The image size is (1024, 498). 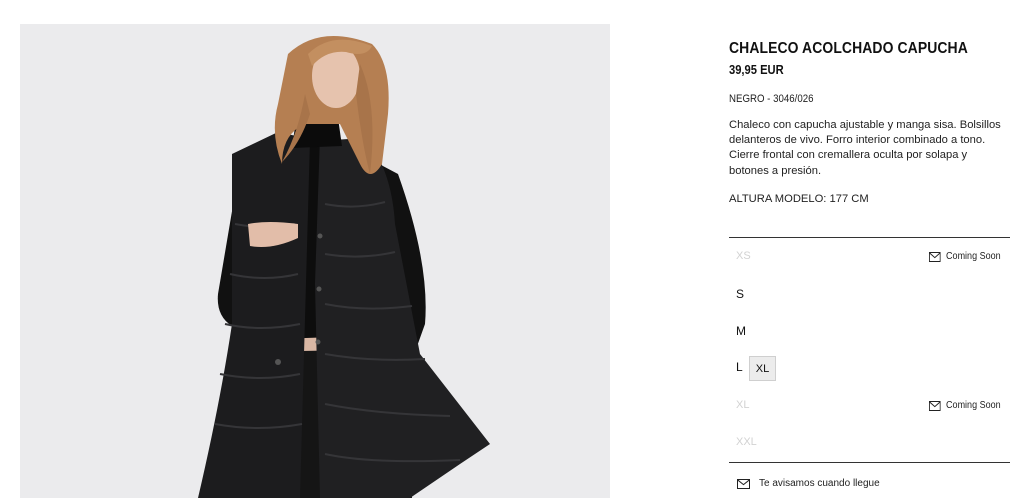 I want to click on model-height: ALTURA MODELO: 177 CM, so click(x=799, y=199).